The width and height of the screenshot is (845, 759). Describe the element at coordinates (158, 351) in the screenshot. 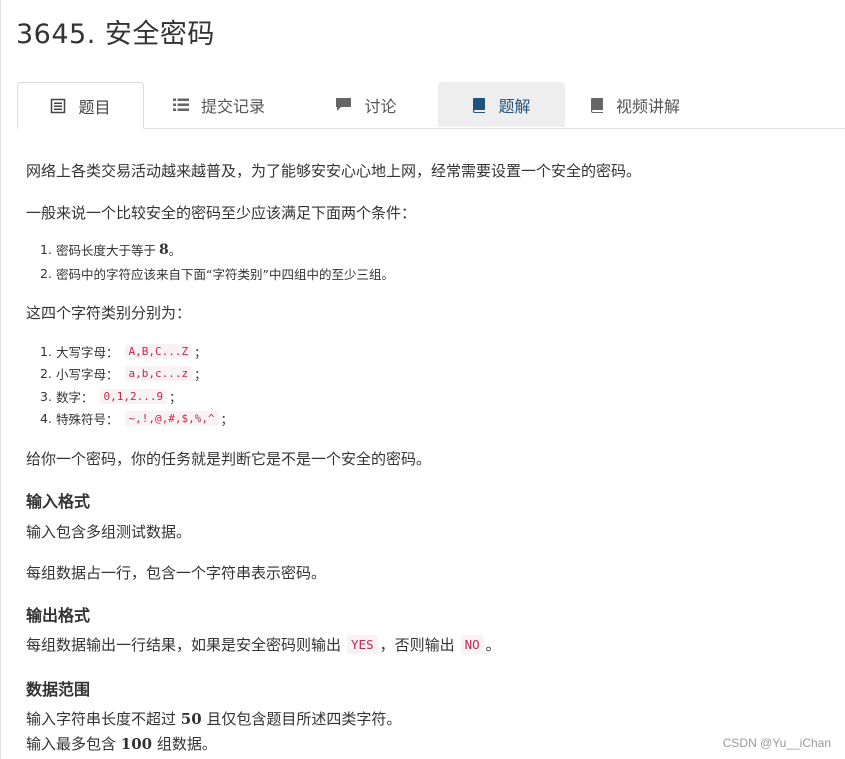

I see `code-snippet: A,B,C...Z` at that location.